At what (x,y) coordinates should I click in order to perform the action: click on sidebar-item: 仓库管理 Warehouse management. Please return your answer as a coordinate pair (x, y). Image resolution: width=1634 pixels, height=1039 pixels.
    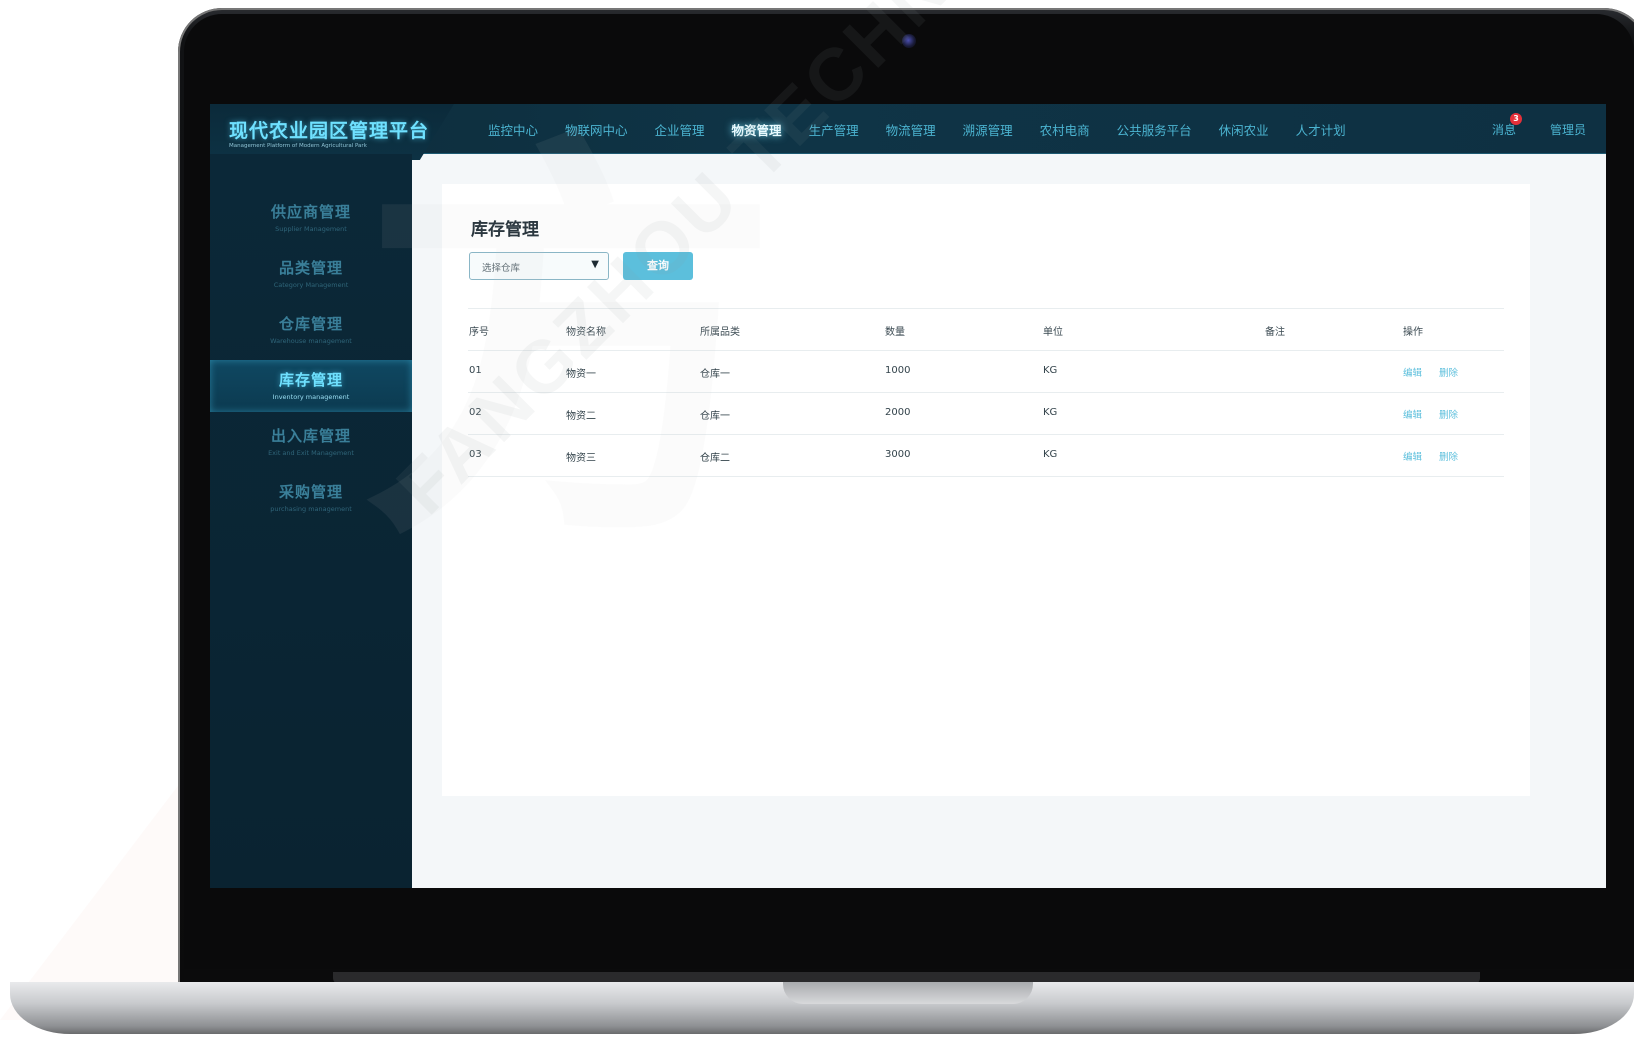
    Looking at the image, I should click on (311, 330).